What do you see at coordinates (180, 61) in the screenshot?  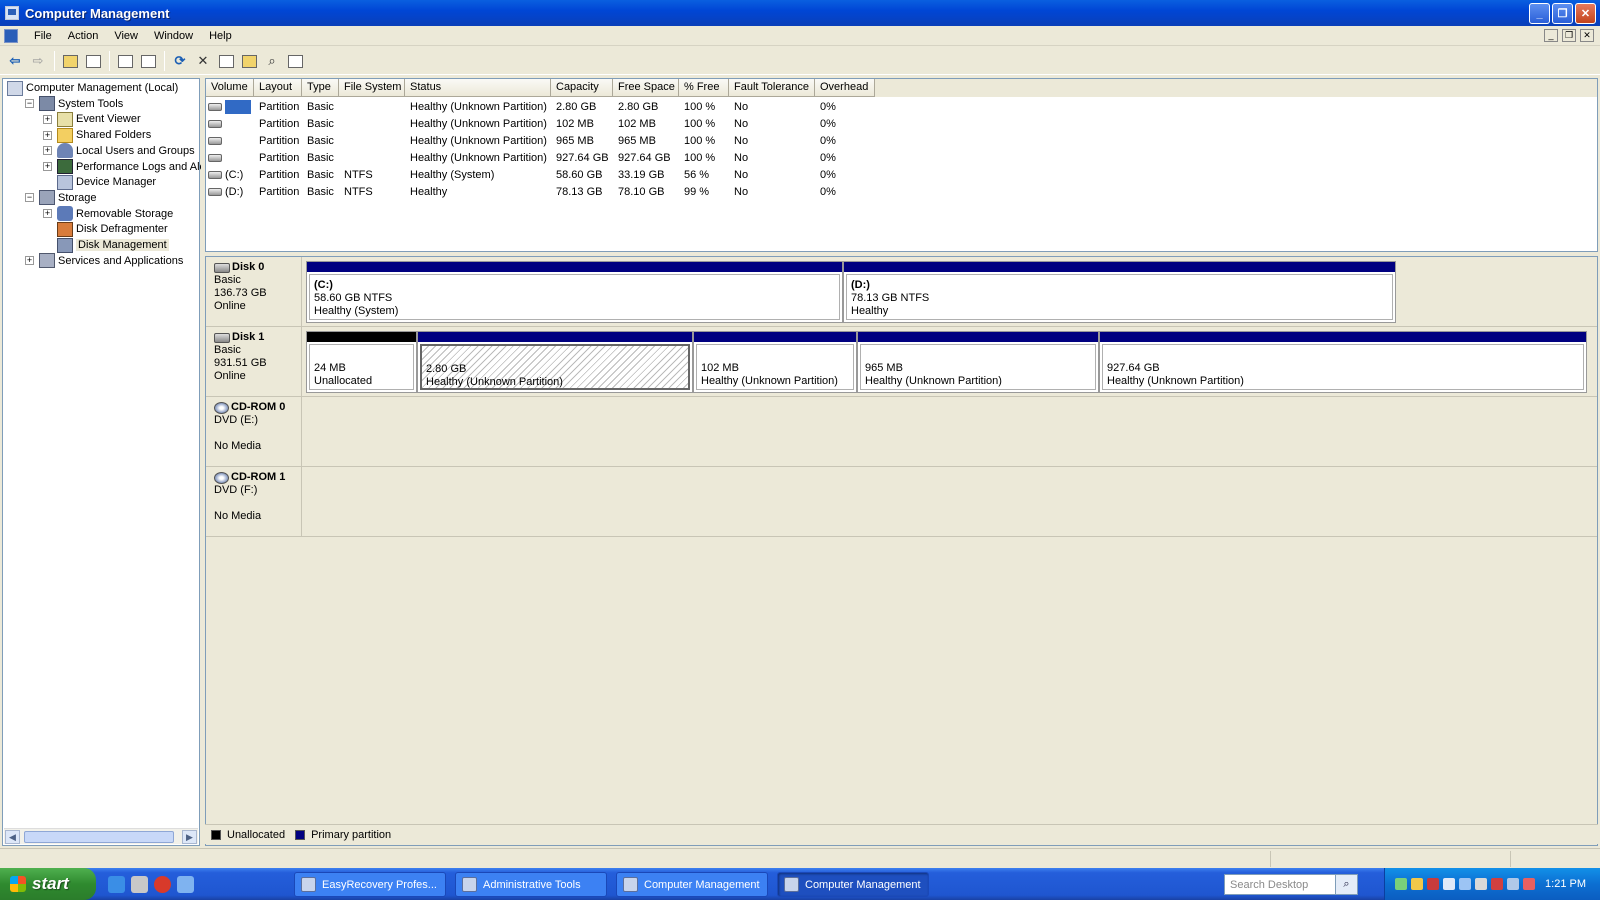 I see `refresh-icon: ⟳` at bounding box center [180, 61].